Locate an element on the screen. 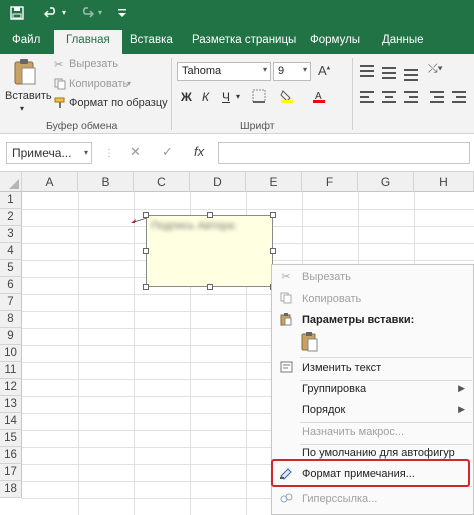 Image resolution: width=474 pixels, height=515 pixels. row-header: 3 is located at coordinates (11, 234).